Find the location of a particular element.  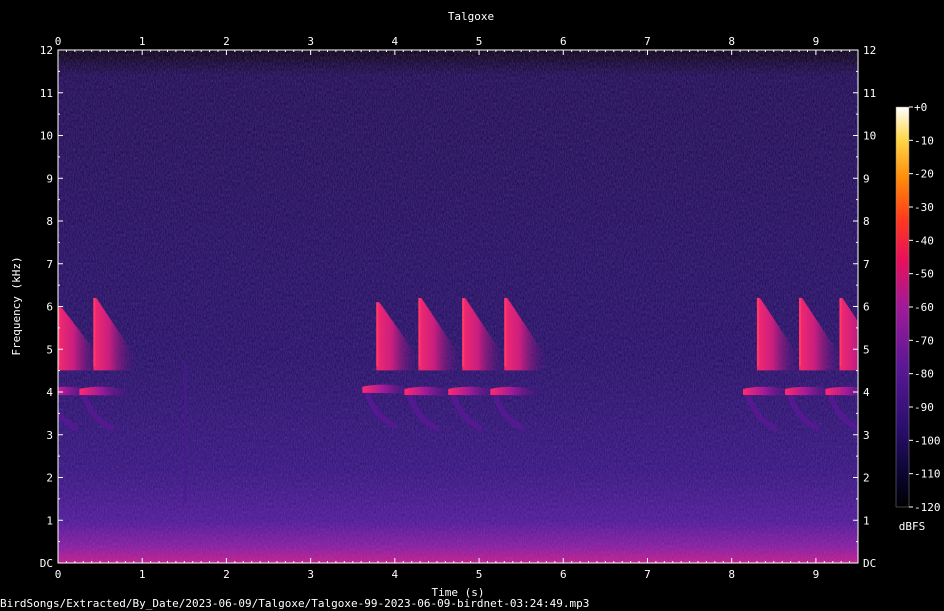

x-tick-label-top: 6 is located at coordinates (563, 41).